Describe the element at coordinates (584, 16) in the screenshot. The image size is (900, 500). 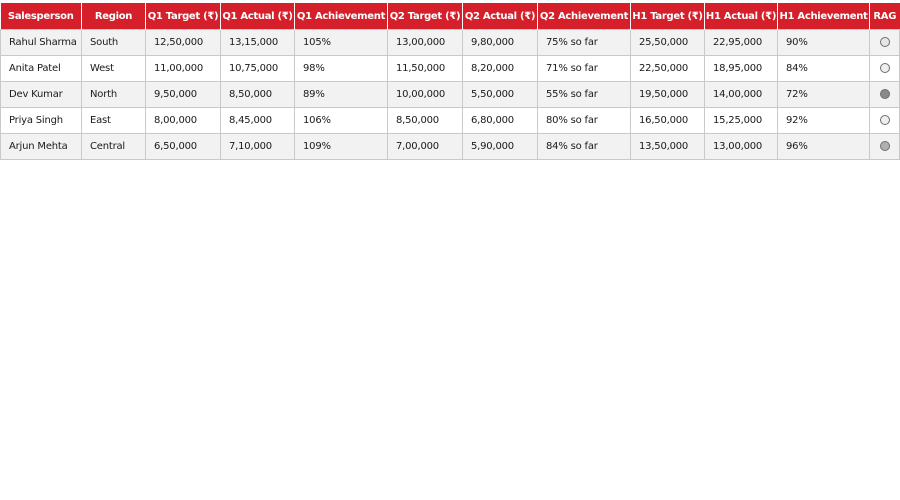
I see `column-header: Q2 Achievement` at that location.